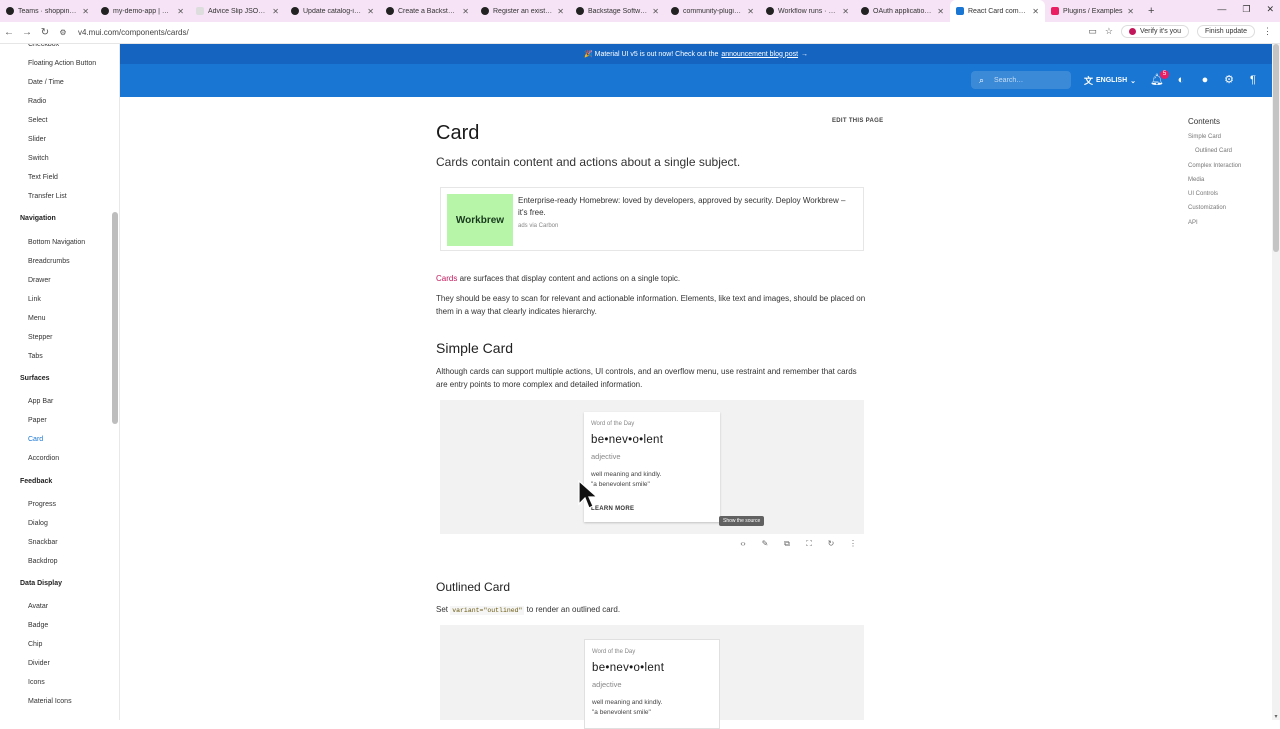  Describe the element at coordinates (49, 261) in the screenshot. I see `sidebar-item-breadcrumbs: Breadcrumbs` at that location.